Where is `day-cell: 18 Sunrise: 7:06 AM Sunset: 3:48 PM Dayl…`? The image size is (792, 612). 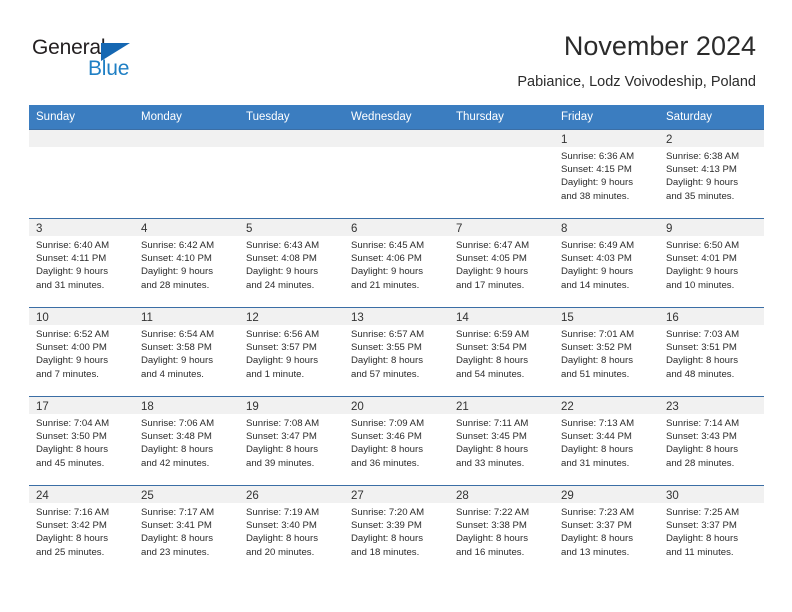
day-cell: 18 Sunrise: 7:06 AM Sunset: 3:48 PM Dayl… is located at coordinates (186, 441).